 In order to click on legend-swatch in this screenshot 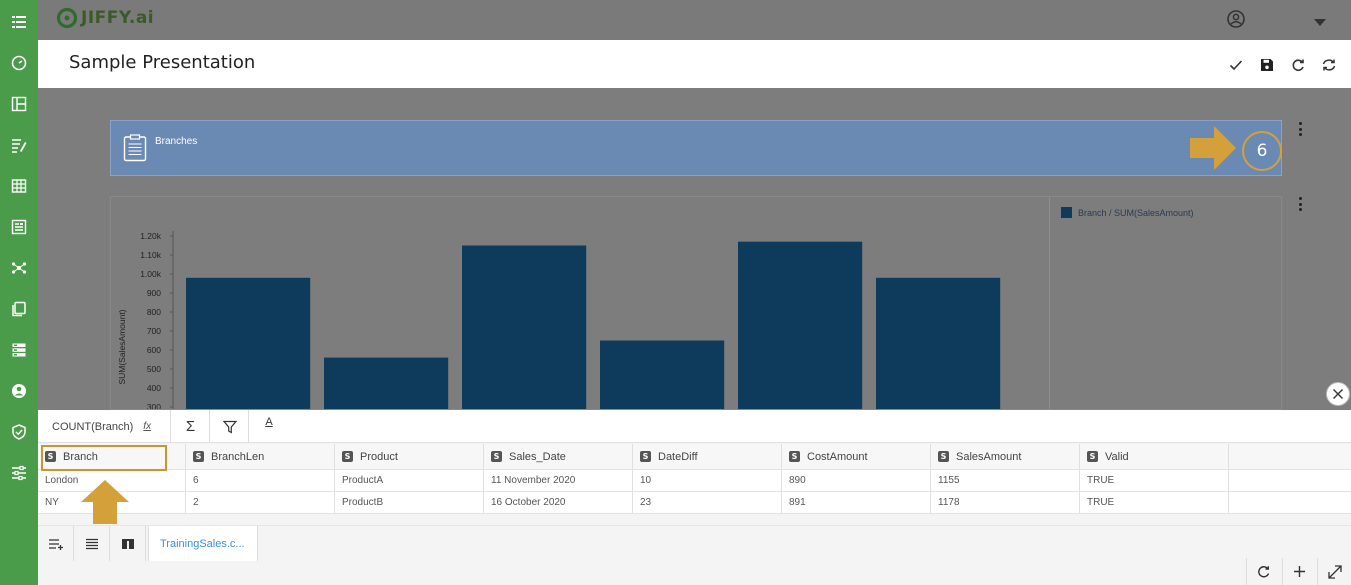, I will do `click(1066, 212)`.